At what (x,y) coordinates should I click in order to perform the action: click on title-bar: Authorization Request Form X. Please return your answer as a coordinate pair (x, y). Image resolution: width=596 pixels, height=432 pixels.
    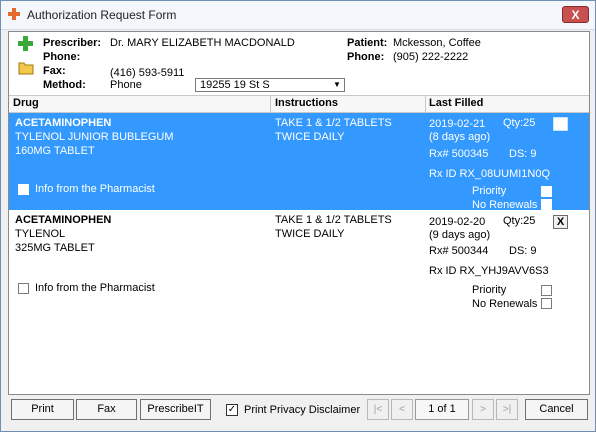
    Looking at the image, I should click on (298, 15).